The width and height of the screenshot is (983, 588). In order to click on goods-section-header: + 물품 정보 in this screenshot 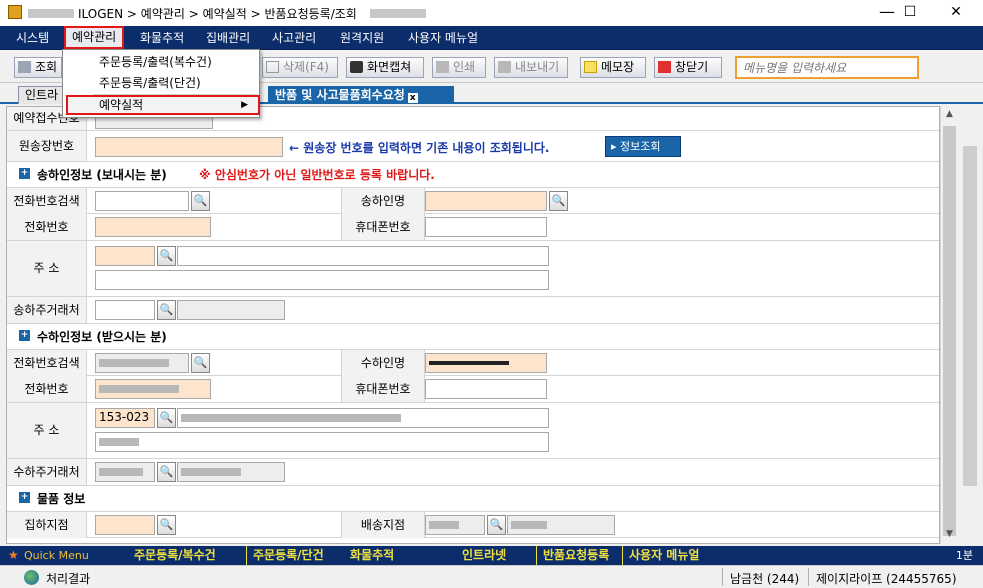, I will do `click(473, 498)`.